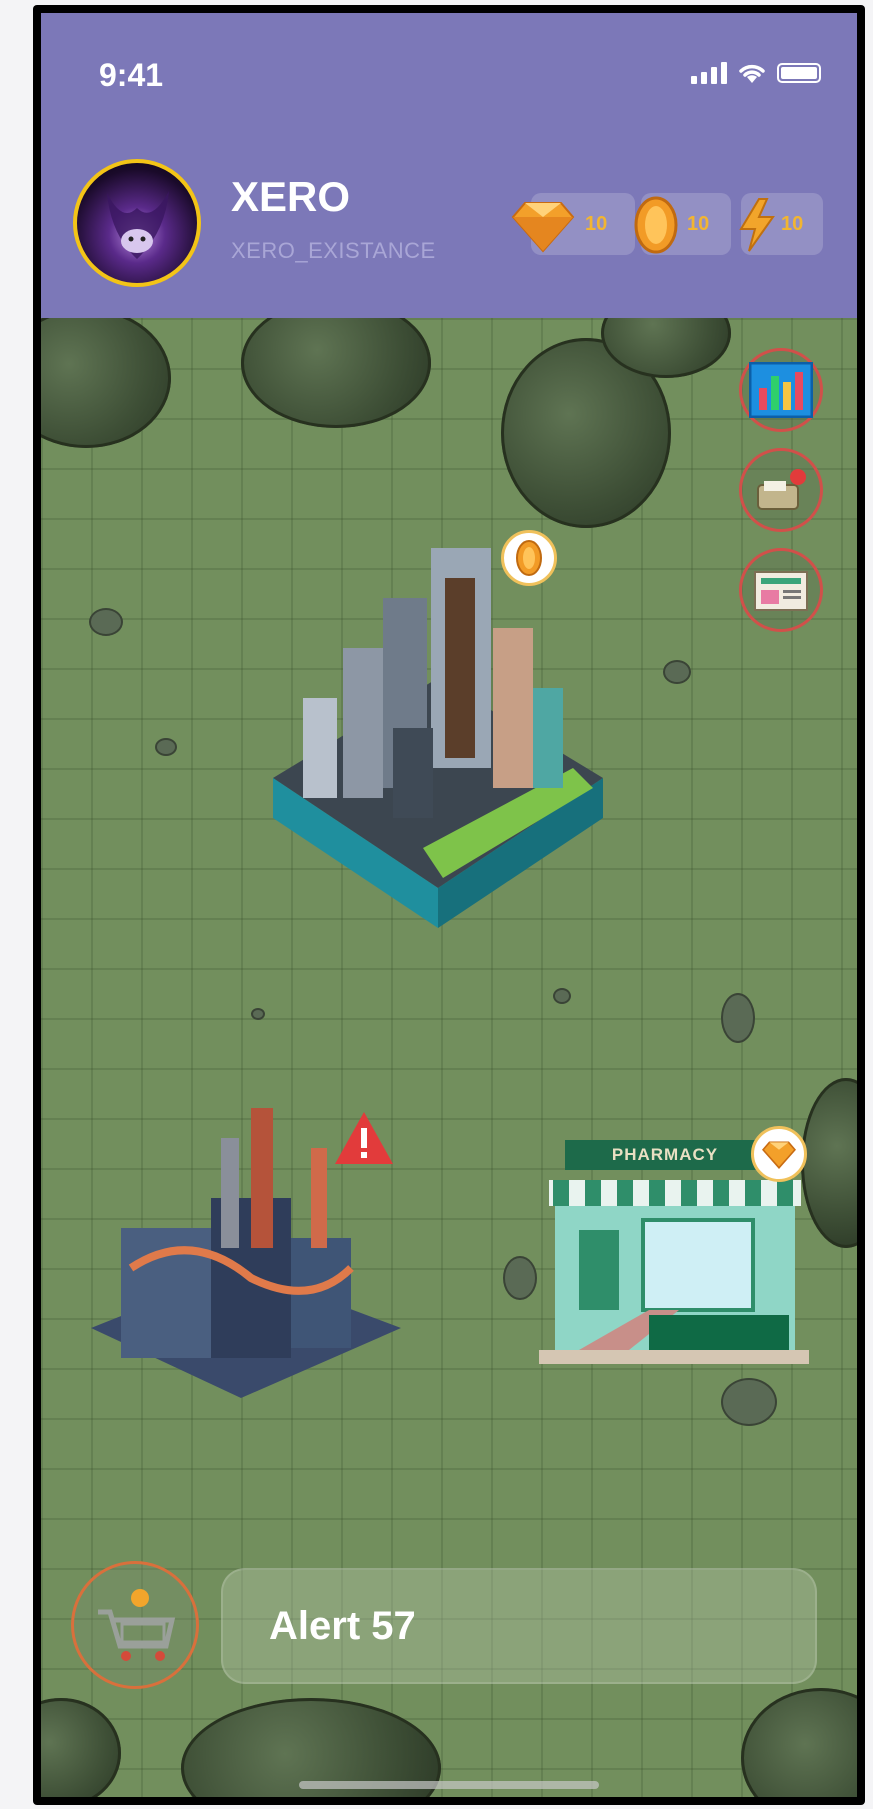  Describe the element at coordinates (709, 73) in the screenshot. I see `signal-icon` at that location.